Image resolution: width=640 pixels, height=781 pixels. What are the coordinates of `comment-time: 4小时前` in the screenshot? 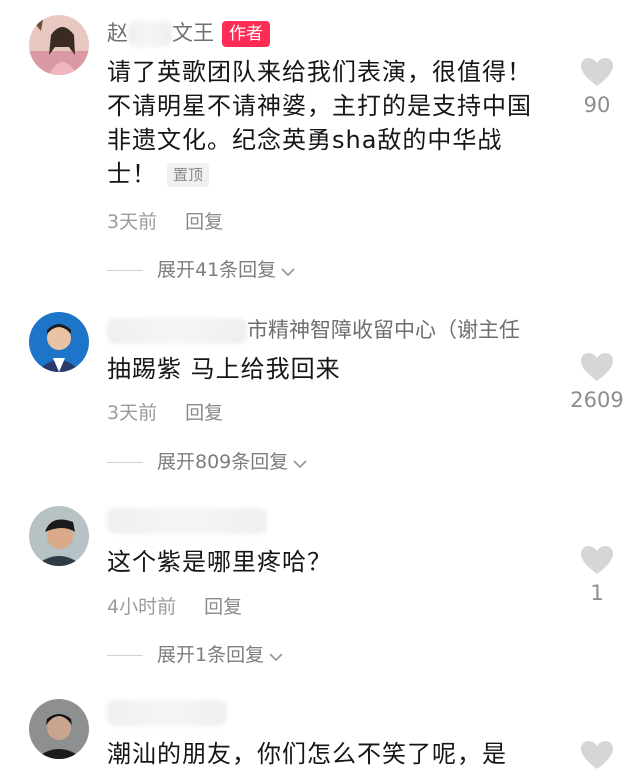 It's located at (142, 607).